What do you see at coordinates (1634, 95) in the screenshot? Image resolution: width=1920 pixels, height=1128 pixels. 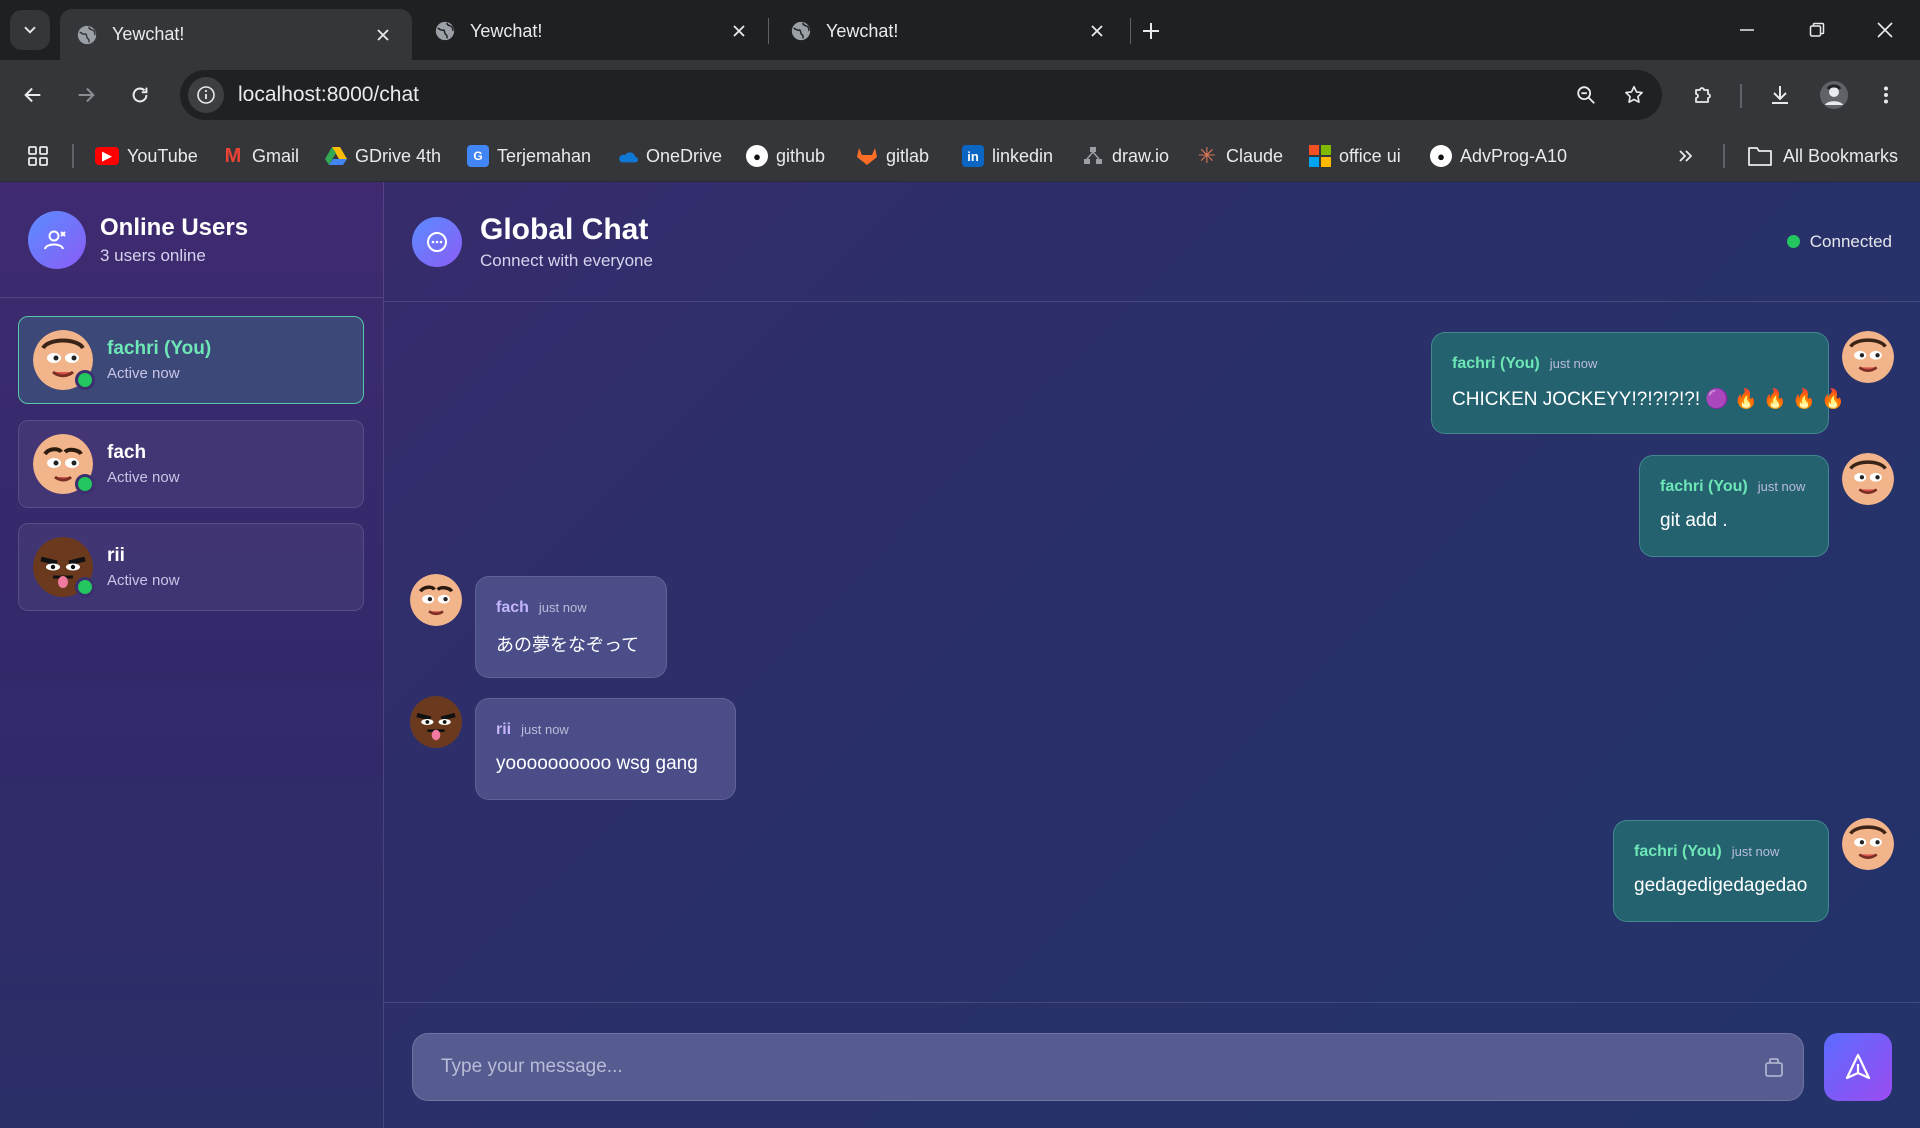 I see `bookmark-star-icon` at bounding box center [1634, 95].